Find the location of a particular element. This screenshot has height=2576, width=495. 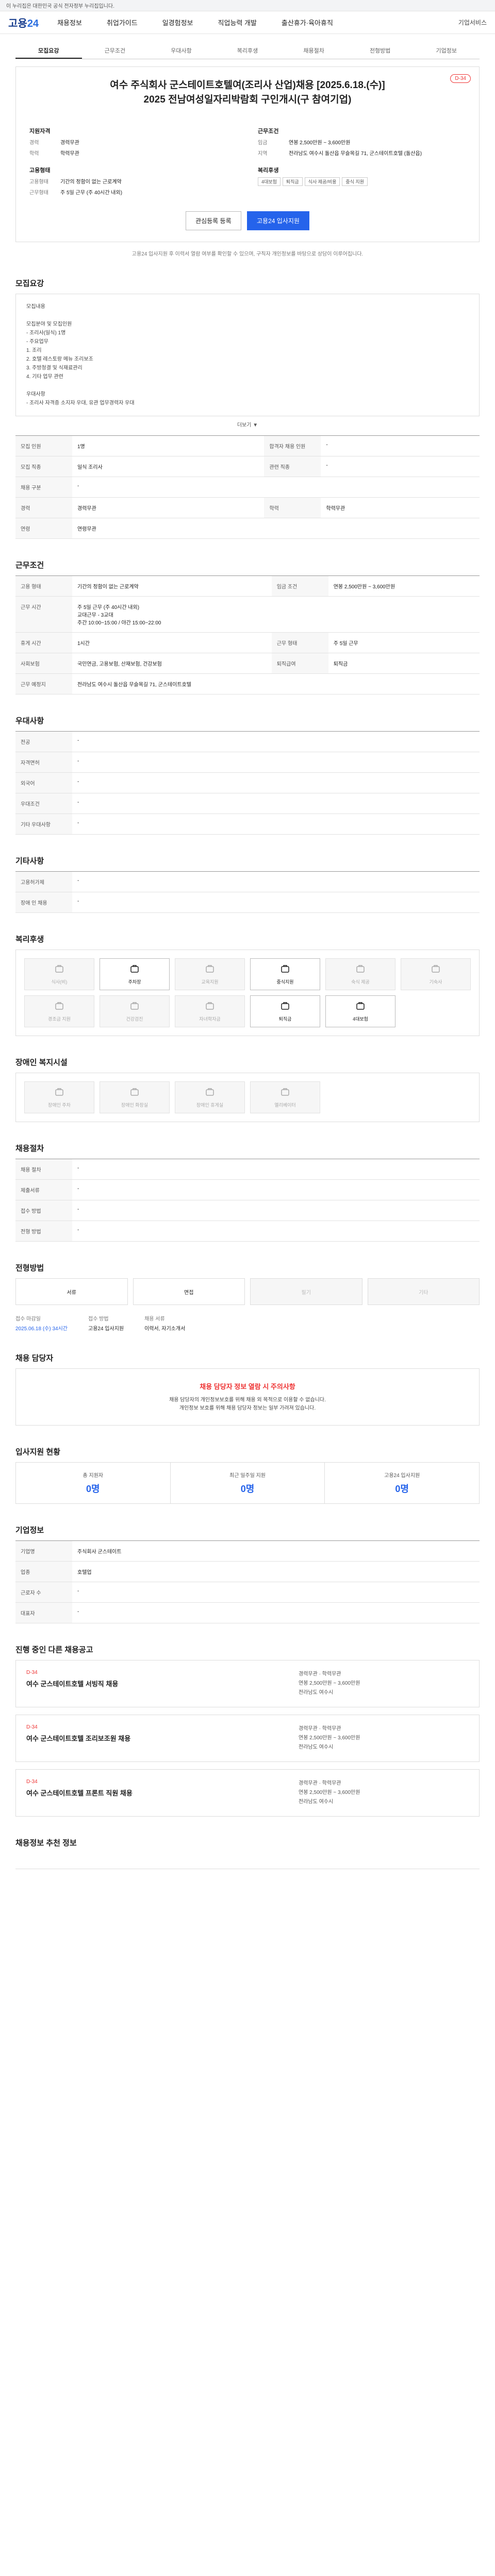

table-row: 업종 호텔업 is located at coordinates (247, 1571).